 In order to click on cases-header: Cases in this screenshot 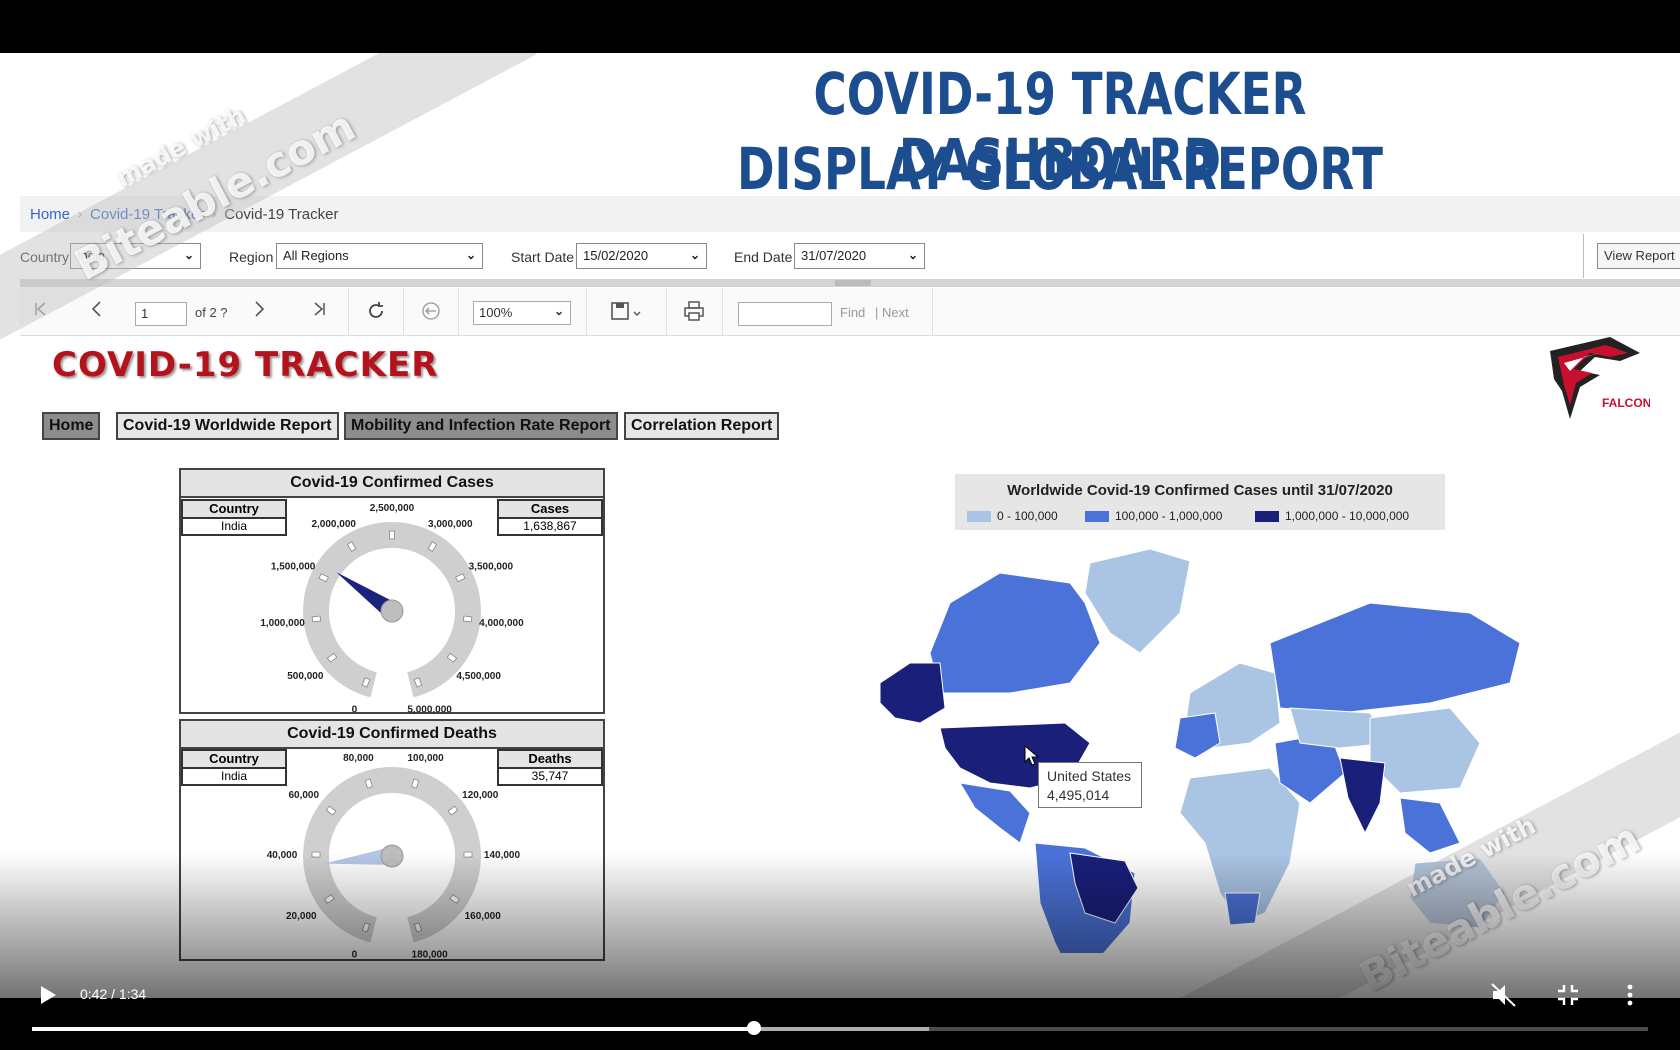, I will do `click(550, 510)`.